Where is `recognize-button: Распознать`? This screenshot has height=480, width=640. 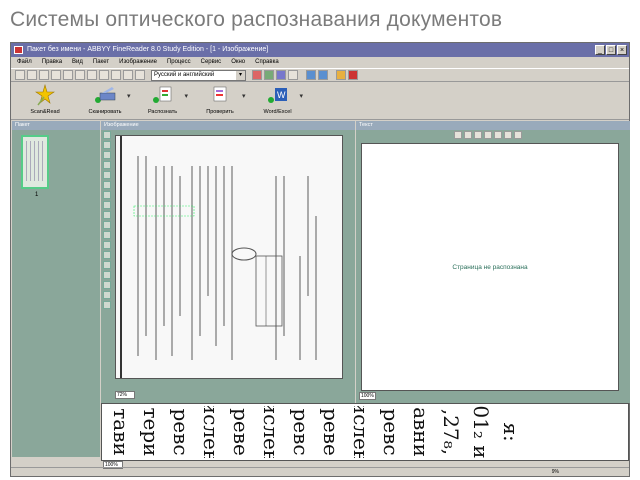
recognize-button: Распознать is located at coordinates (163, 101).